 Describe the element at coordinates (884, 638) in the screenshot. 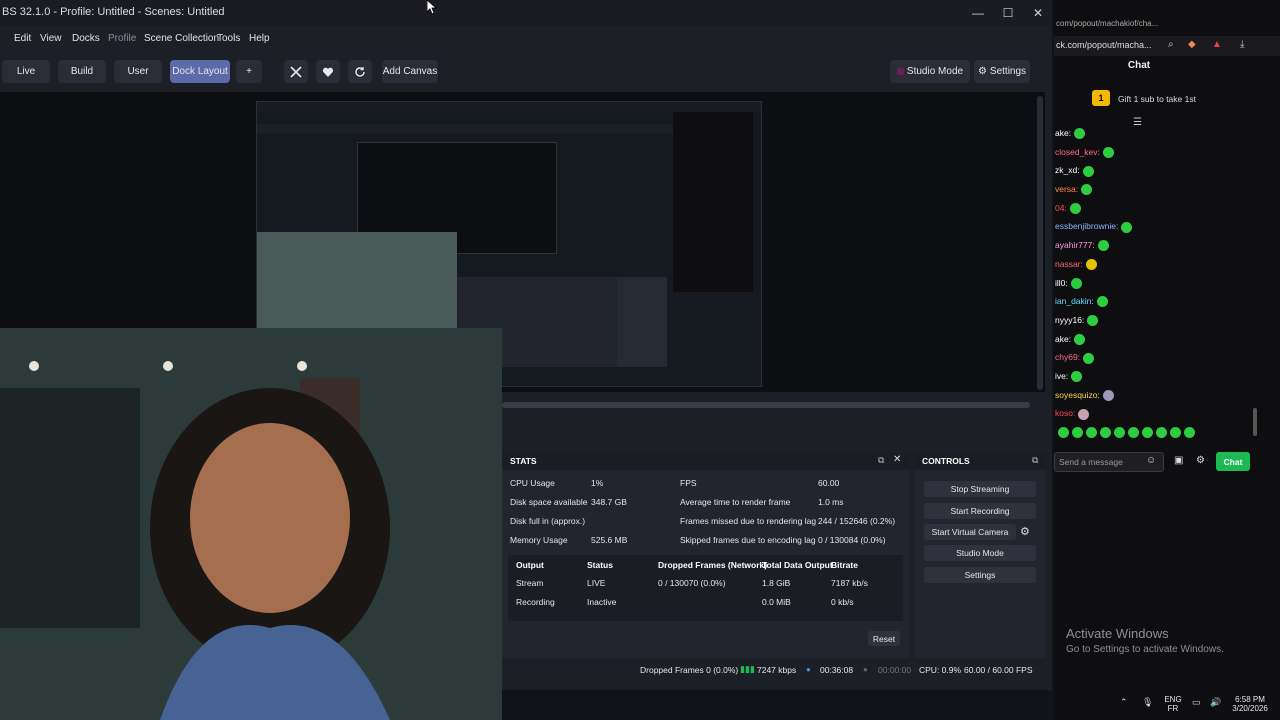

I see `reset-button: Reset` at that location.